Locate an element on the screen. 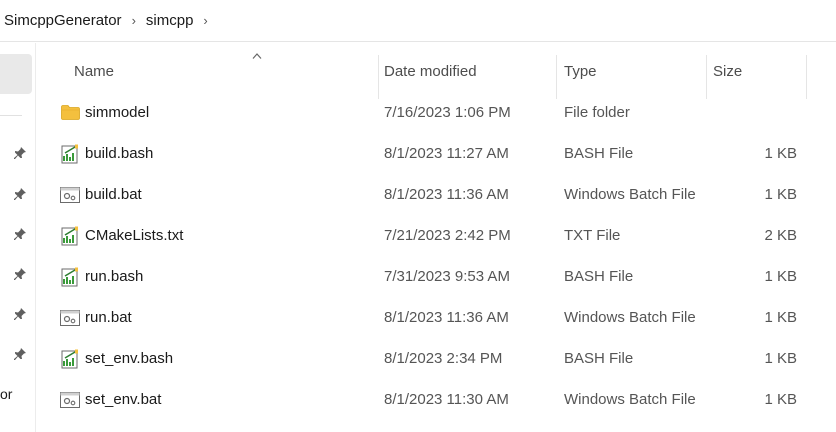 The height and width of the screenshot is (432, 836). column-size-header: Size is located at coordinates (757, 71).